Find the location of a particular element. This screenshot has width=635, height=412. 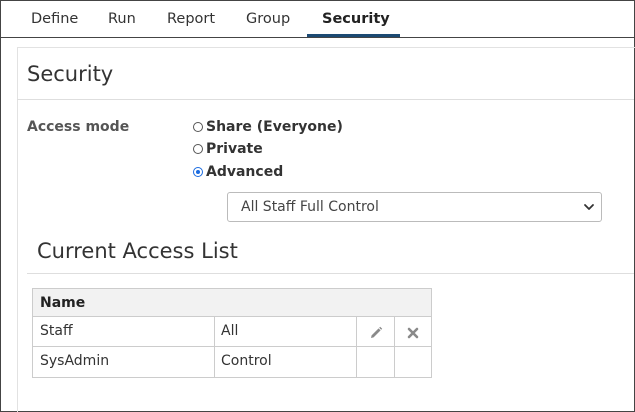

radio-label-private: Private is located at coordinates (234, 149).